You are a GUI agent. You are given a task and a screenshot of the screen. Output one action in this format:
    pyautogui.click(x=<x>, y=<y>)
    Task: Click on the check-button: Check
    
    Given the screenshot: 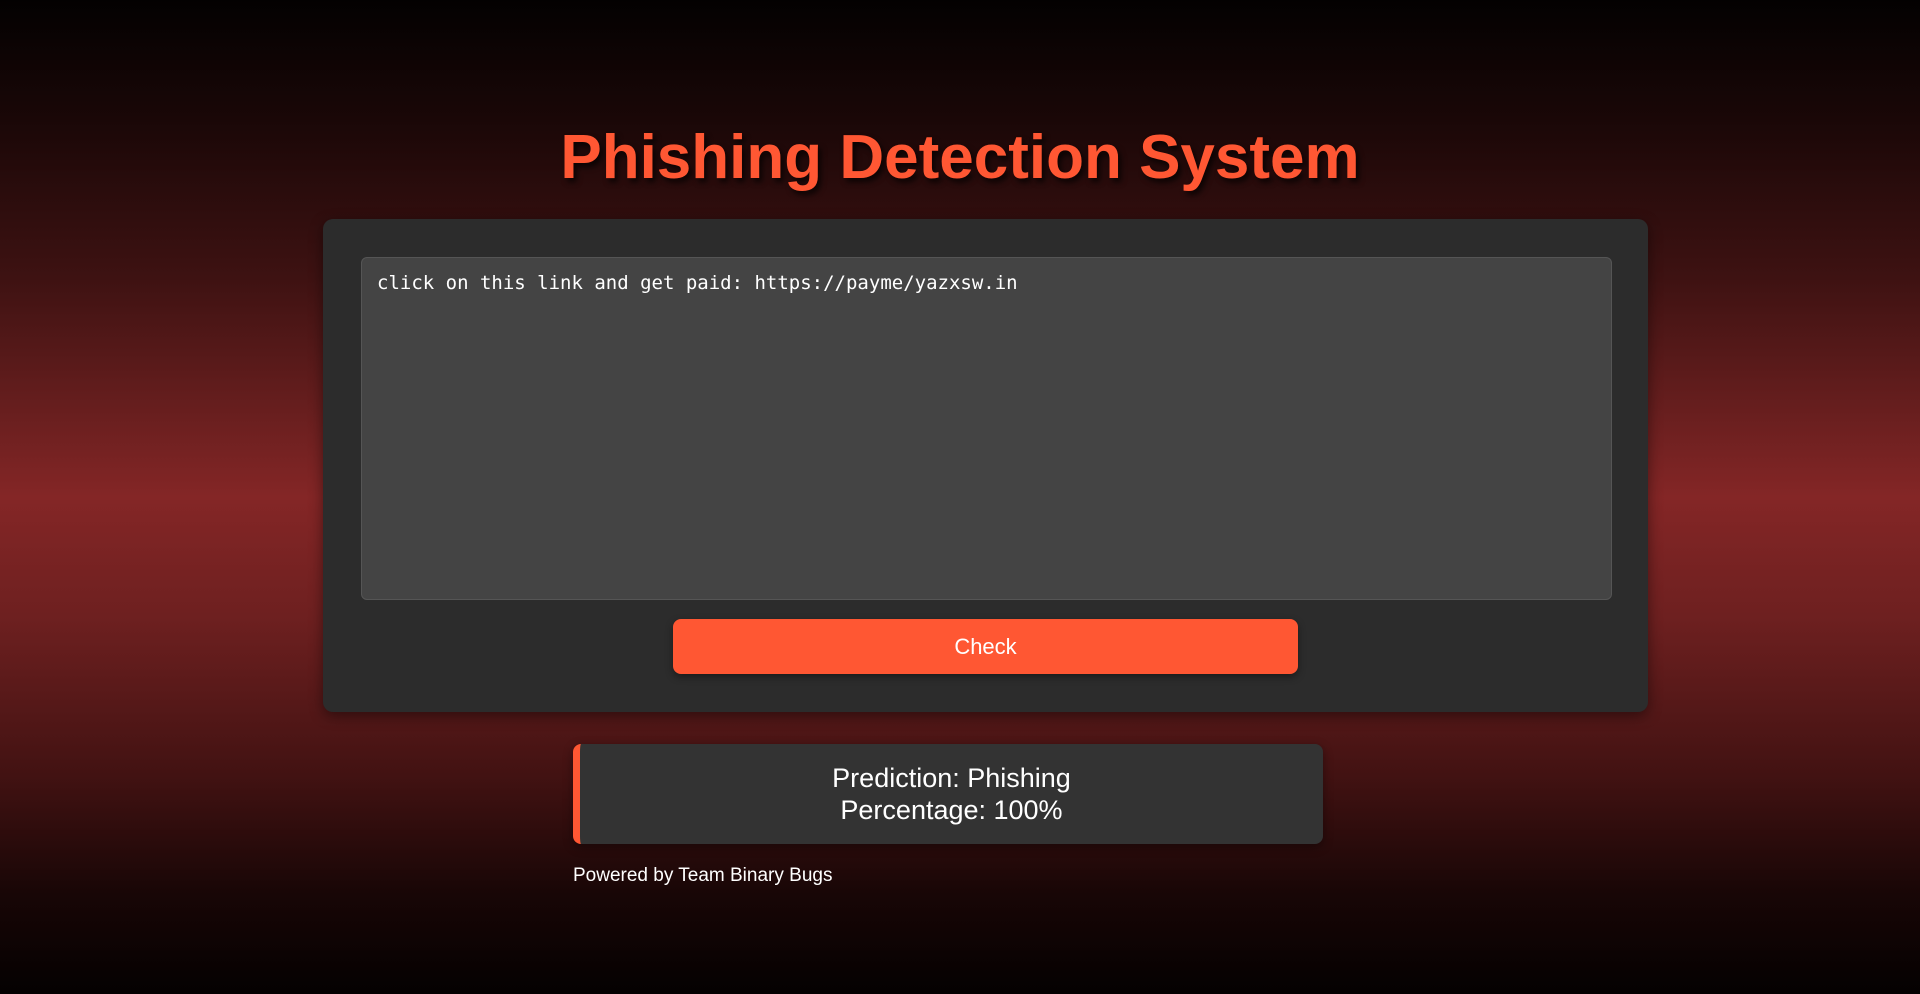 What is the action you would take?
    pyautogui.click(x=985, y=646)
    